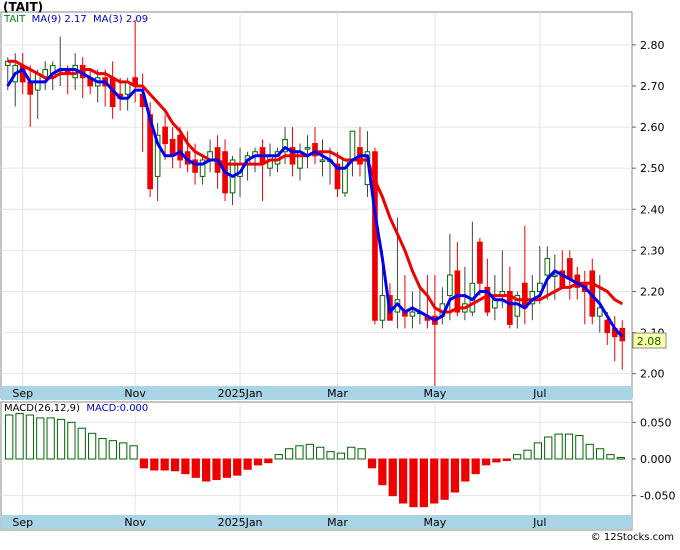  Describe the element at coordinates (652, 209) in the screenshot. I see `price-y-tick-label: 2.40` at that location.